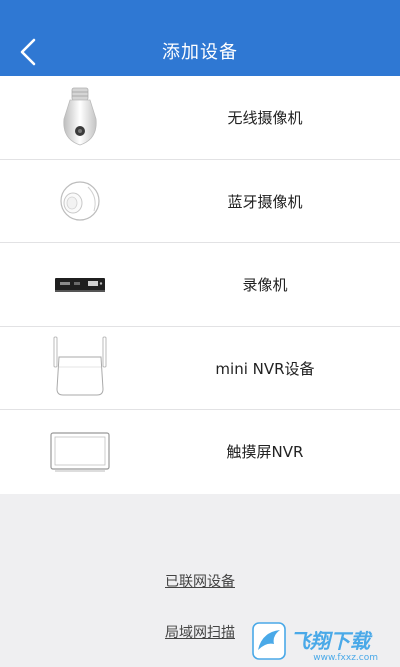  What do you see at coordinates (345, 658) in the screenshot?
I see `watermark-domain: www.fxxz.com` at bounding box center [345, 658].